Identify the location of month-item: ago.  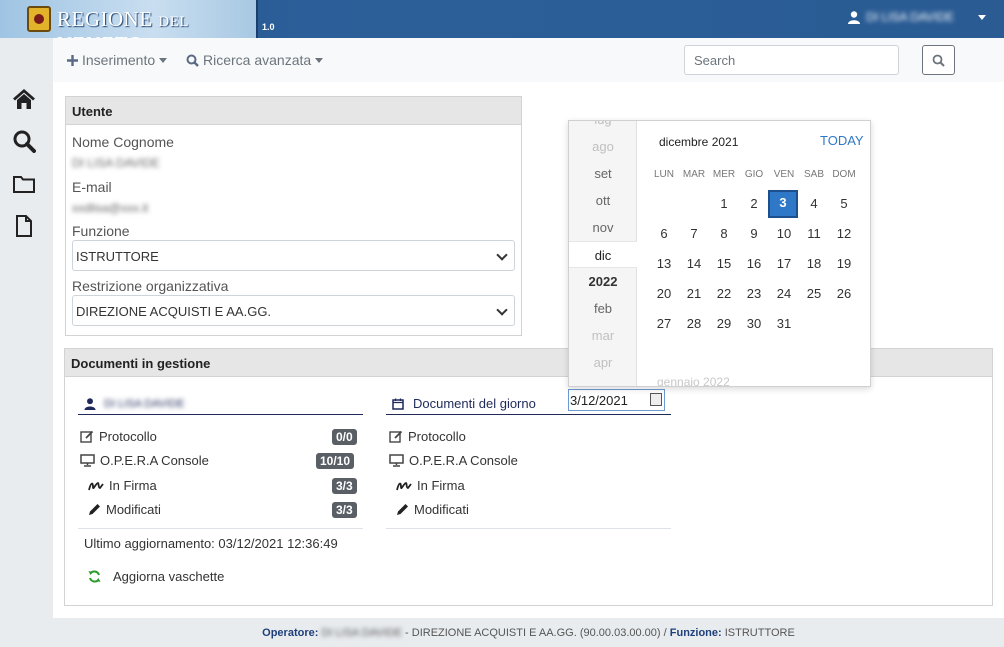
(603, 146).